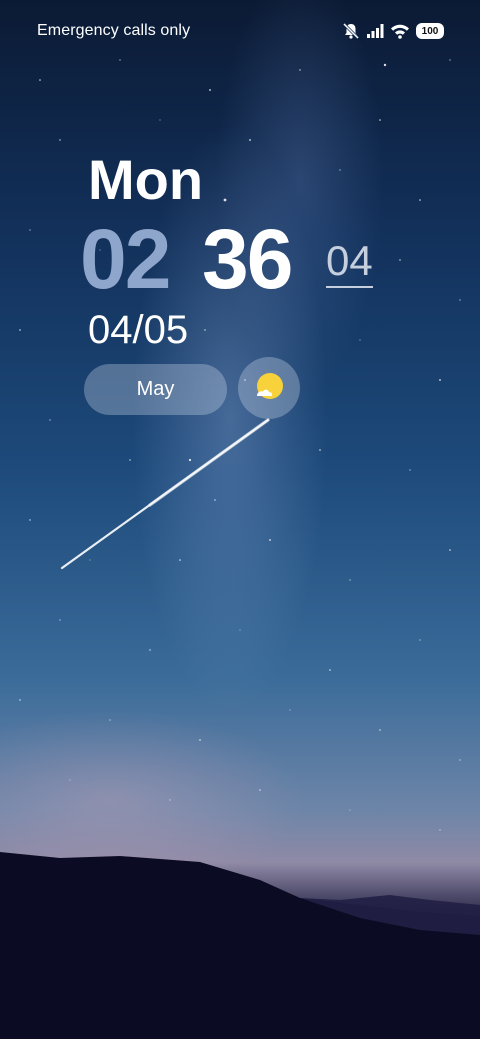 Image resolution: width=480 pixels, height=1039 pixels. I want to click on partly-cloudy-sun-icon, so click(270, 386).